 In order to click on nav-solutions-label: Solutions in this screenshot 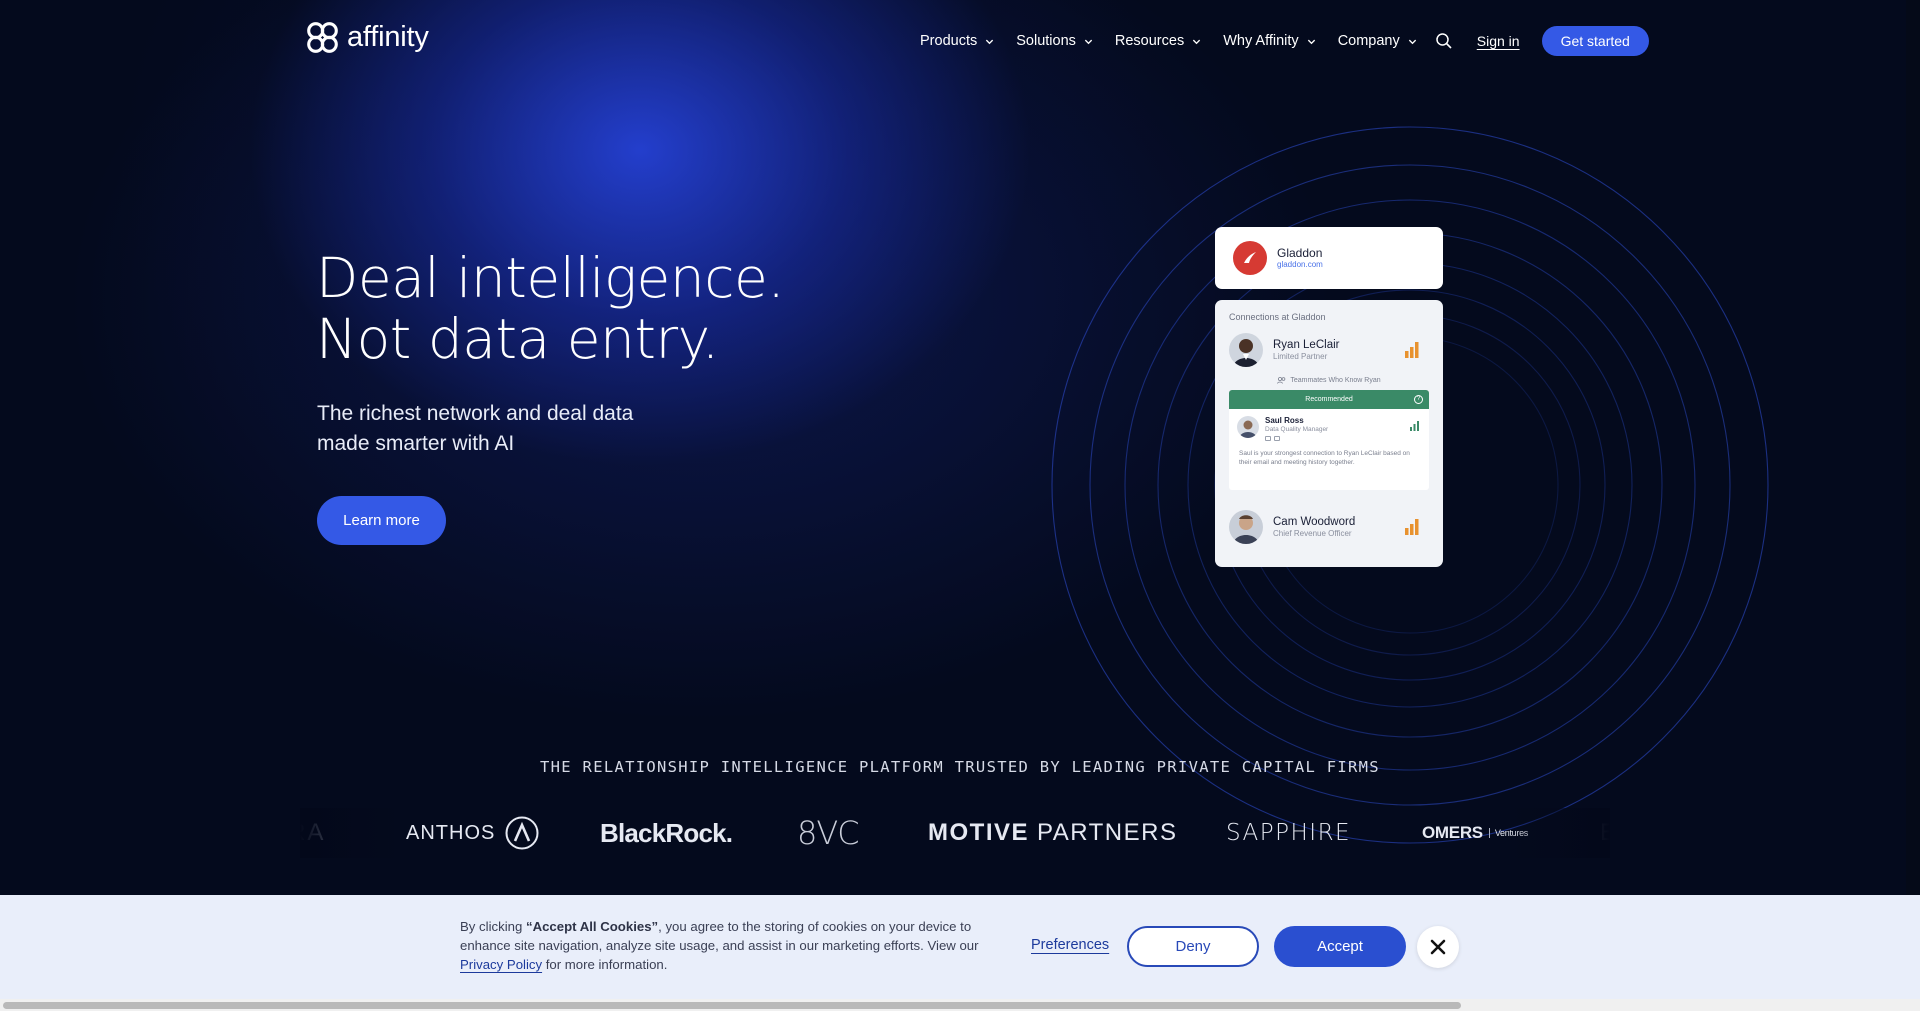, I will do `click(1046, 41)`.